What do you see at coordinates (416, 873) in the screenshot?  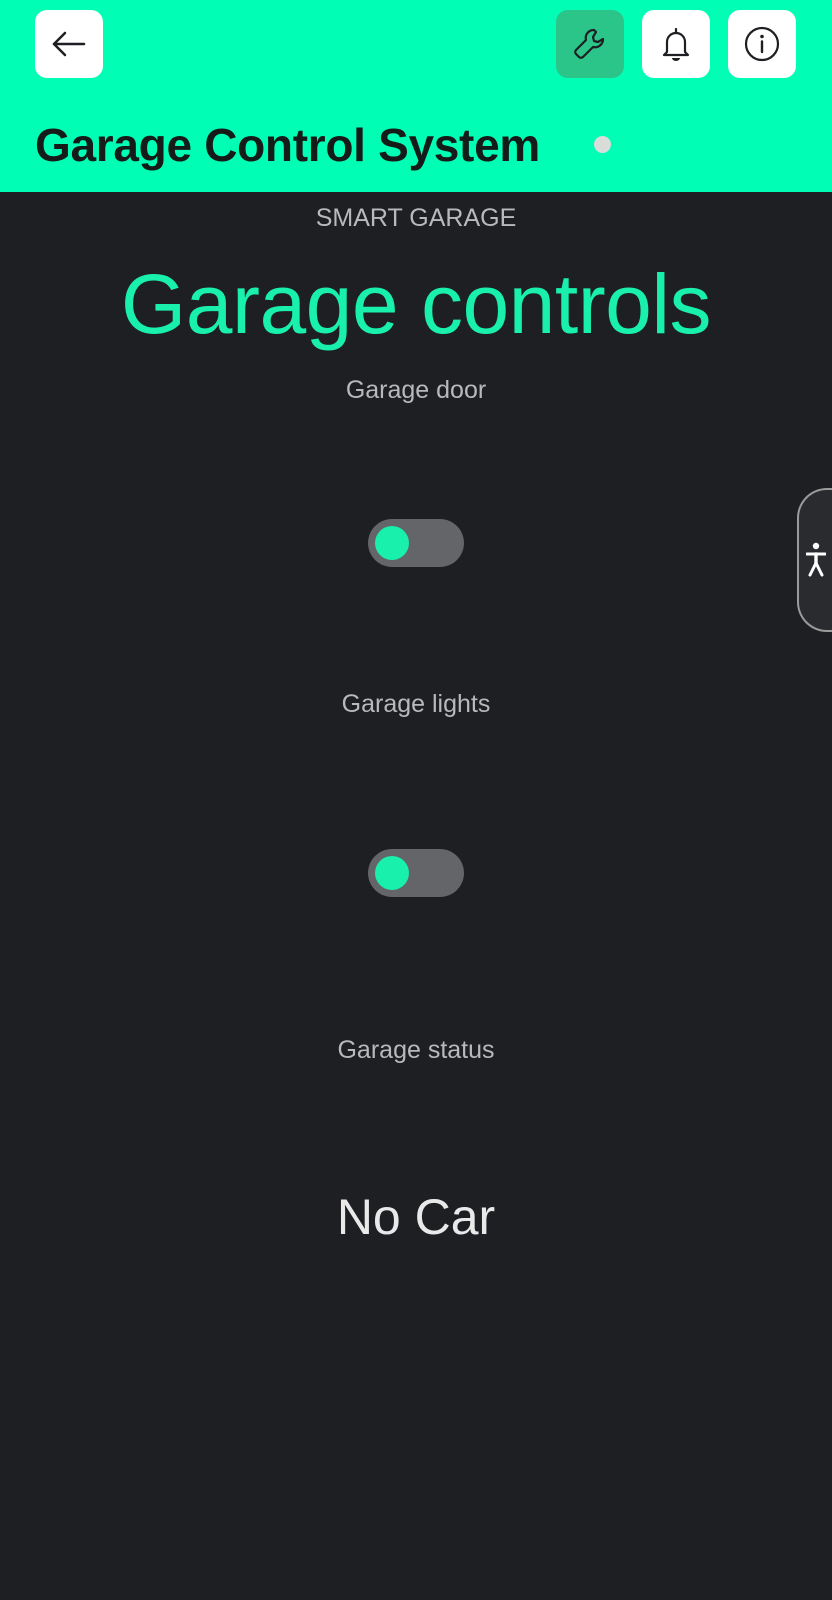 I see `garage-lights-toggle` at bounding box center [416, 873].